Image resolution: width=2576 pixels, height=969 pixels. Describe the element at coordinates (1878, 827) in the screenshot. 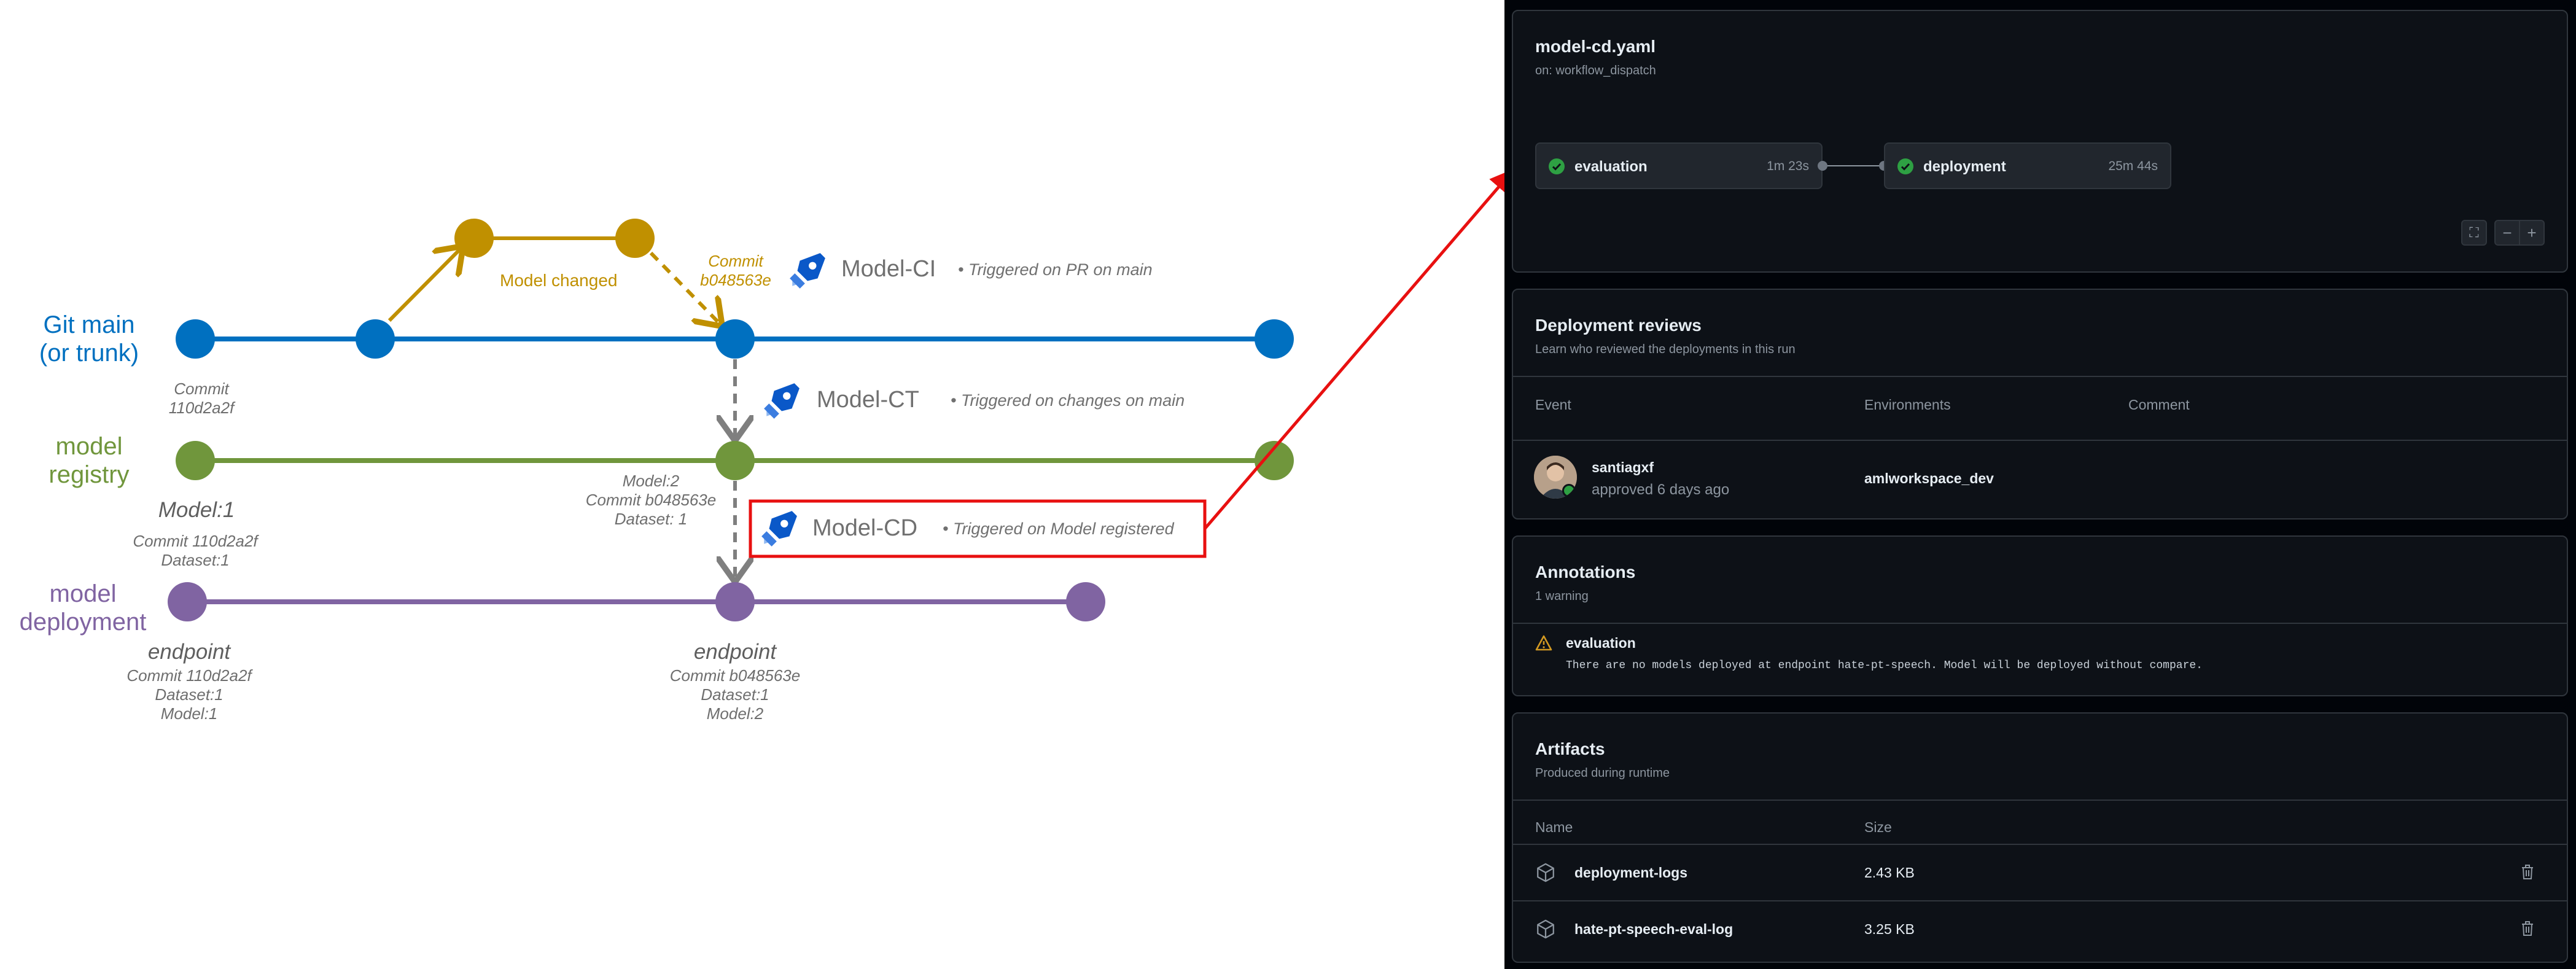

I see `column-header-size: Size` at that location.